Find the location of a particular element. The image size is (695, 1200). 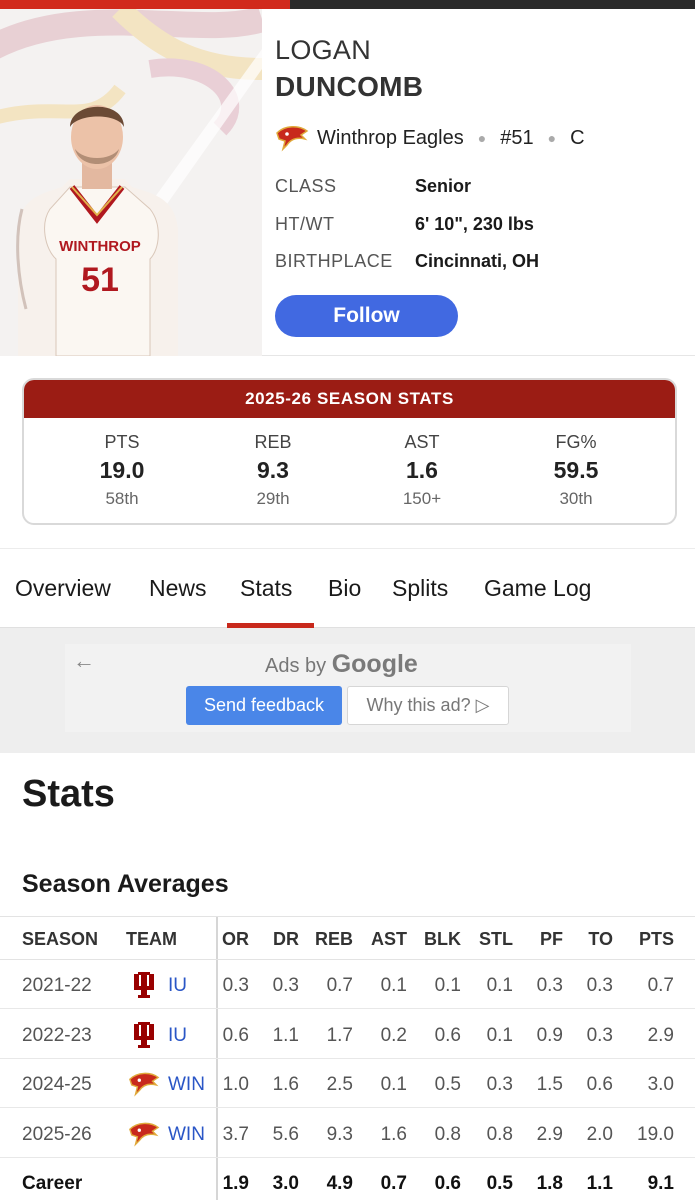

stat-stl-cell: 0.1 is located at coordinates (499, 1035).